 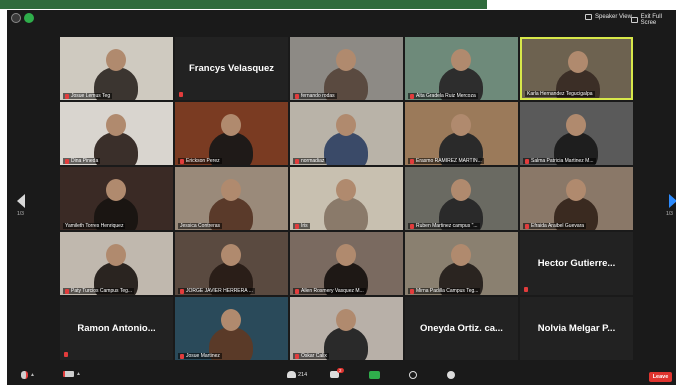 I want to click on video-options-chevron-icon: ▲, so click(x=78, y=374).